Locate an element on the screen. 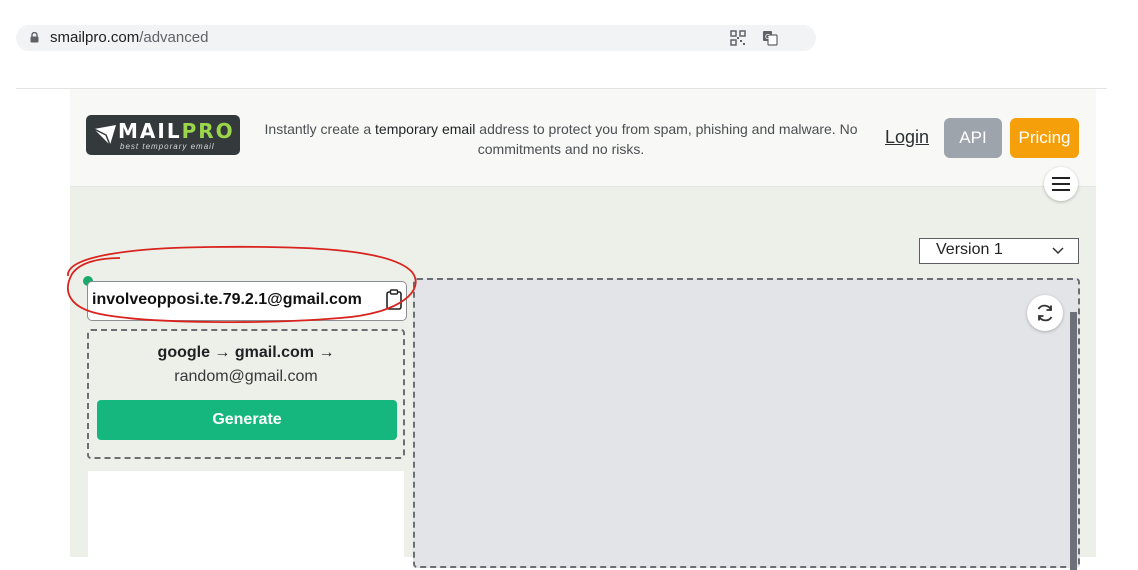 This screenshot has width=1138, height=570. hamburger-menu-button is located at coordinates (1061, 184).